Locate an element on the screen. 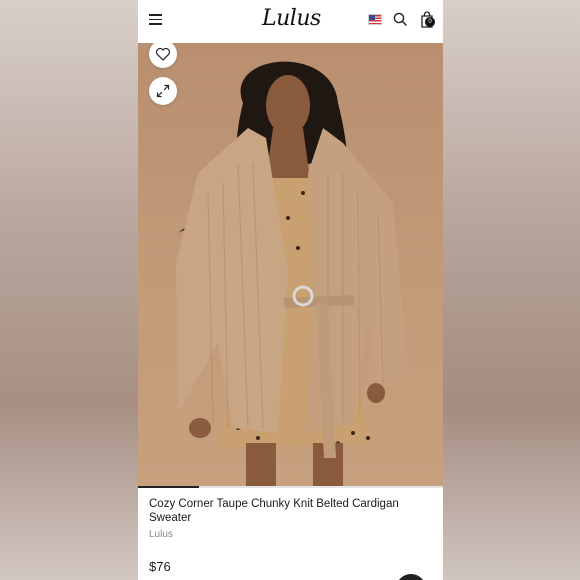 The width and height of the screenshot is (580, 580). gallery-progress is located at coordinates (290, 487).